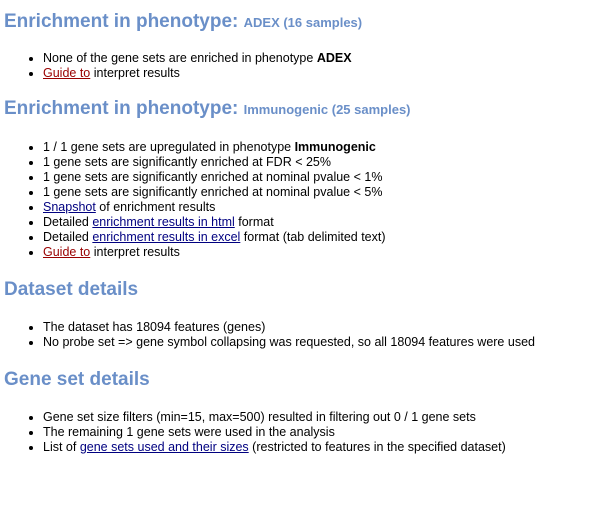  I want to click on gene-sets-sizes-link: gene sets used and their sizes, so click(164, 447).